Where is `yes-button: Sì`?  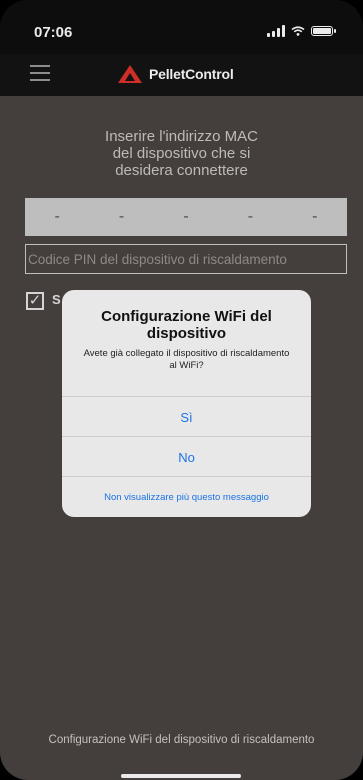
yes-button: Sì is located at coordinates (186, 416).